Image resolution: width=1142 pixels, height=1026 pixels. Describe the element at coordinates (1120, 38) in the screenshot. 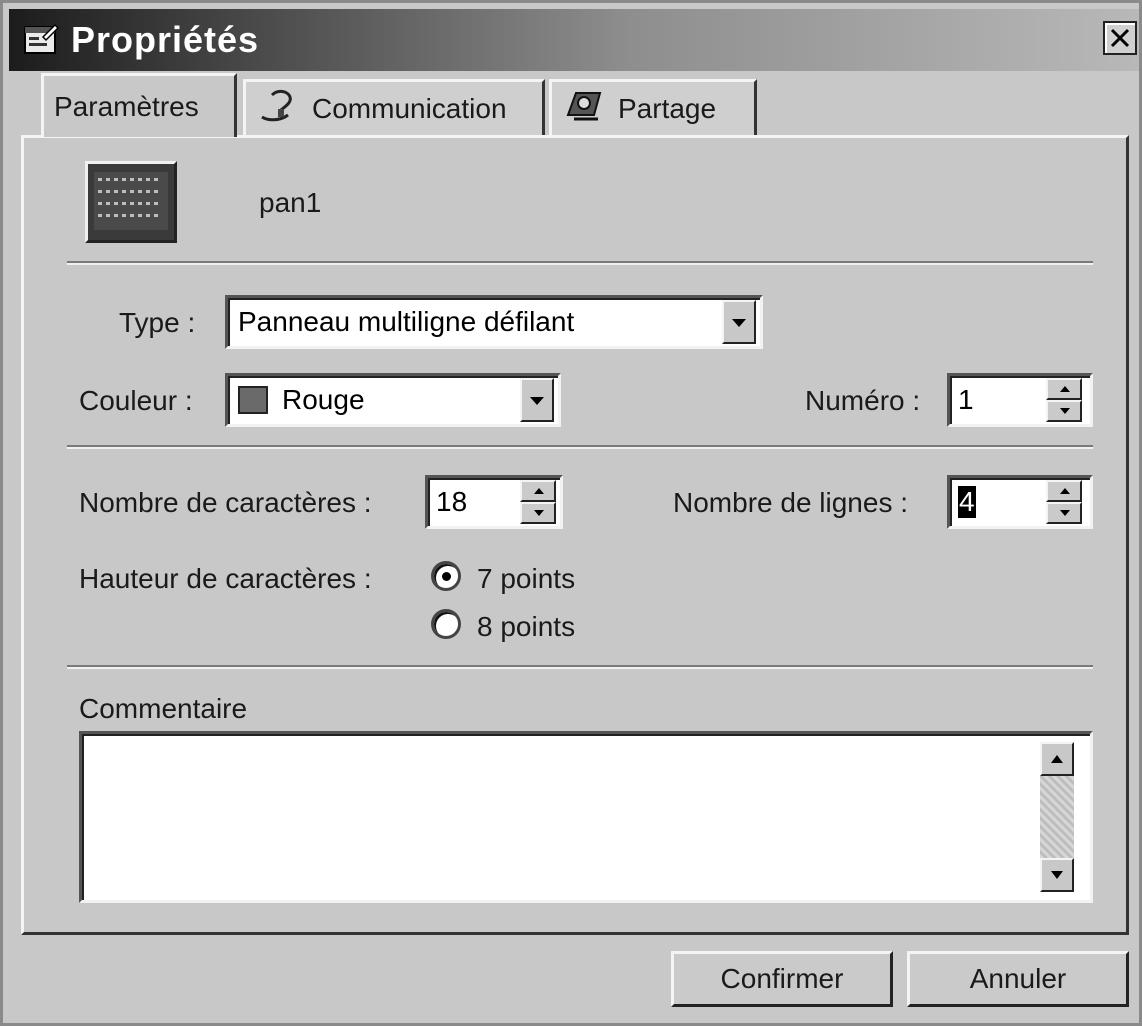

I see `close-button` at that location.